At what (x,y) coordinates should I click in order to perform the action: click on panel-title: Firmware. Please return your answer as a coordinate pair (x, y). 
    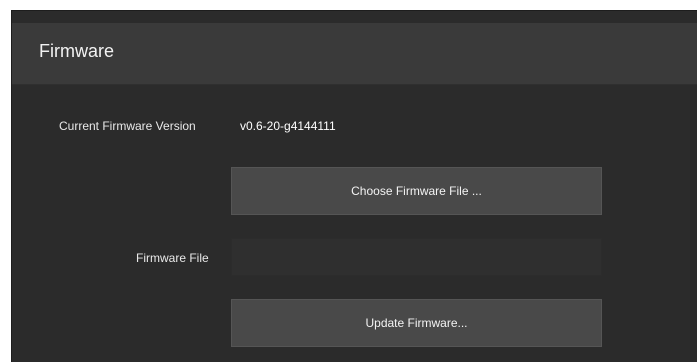
    Looking at the image, I should click on (76, 51).